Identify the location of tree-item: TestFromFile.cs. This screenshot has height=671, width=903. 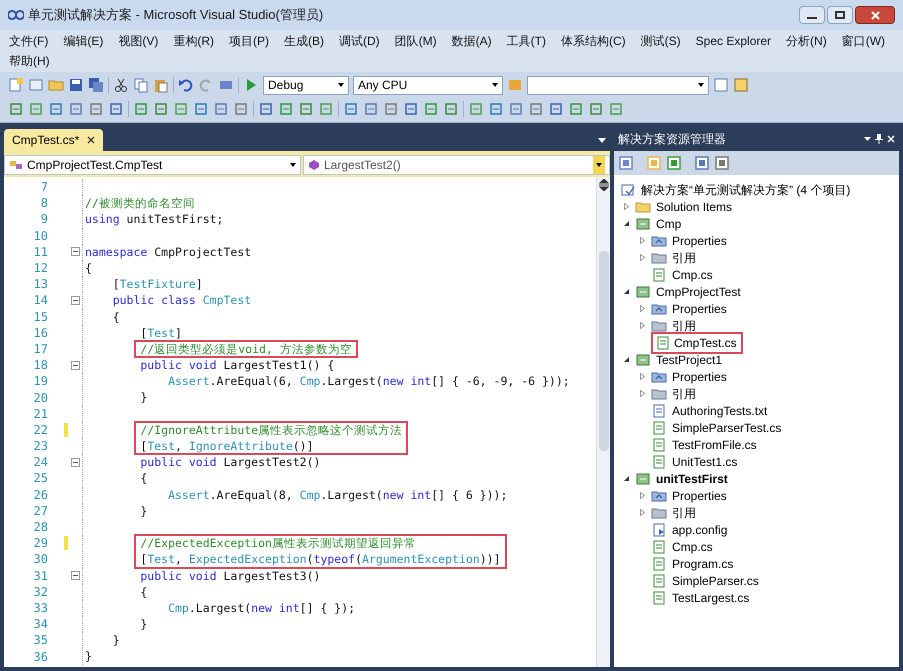
(714, 445).